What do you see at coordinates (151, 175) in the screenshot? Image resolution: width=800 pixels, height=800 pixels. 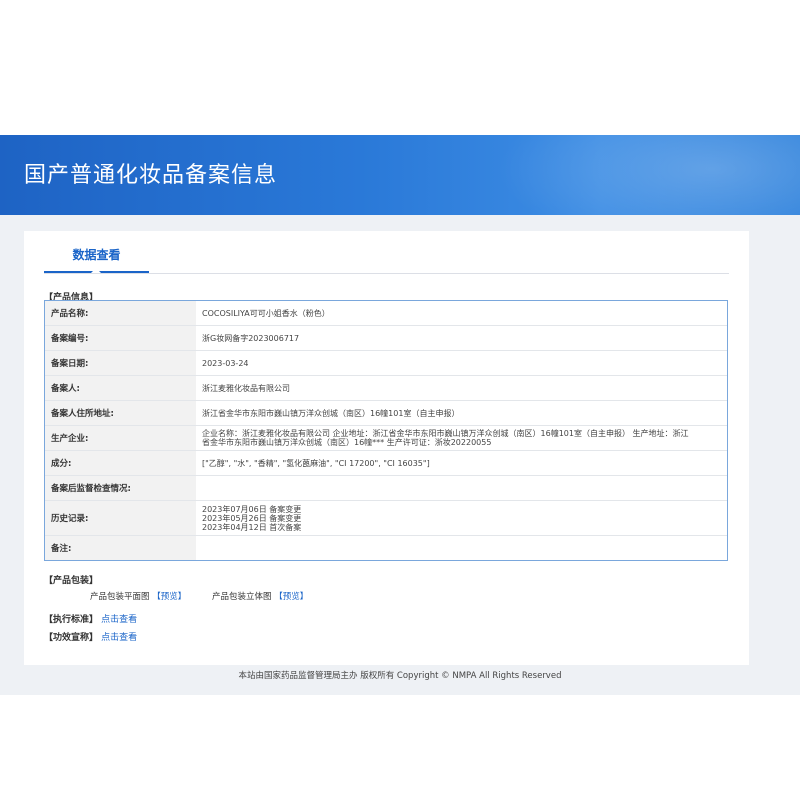 I see `page-title: 国产普通化妆品备案信息` at bounding box center [151, 175].